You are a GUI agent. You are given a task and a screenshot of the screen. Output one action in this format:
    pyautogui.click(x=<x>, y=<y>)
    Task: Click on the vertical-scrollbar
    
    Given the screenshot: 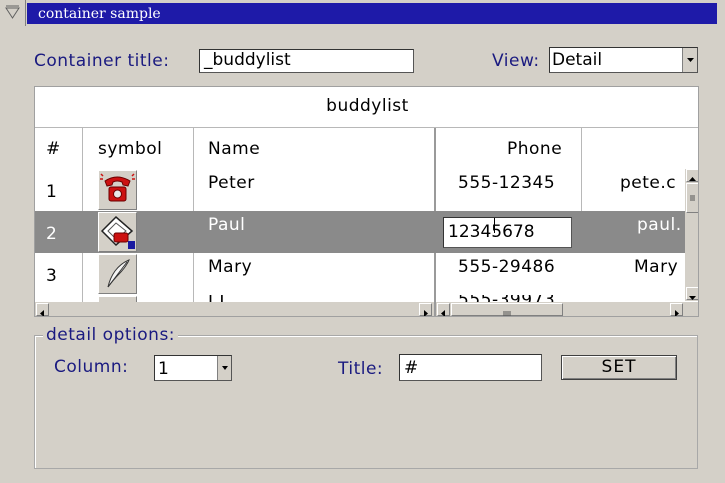 What is the action you would take?
    pyautogui.click(x=691, y=235)
    